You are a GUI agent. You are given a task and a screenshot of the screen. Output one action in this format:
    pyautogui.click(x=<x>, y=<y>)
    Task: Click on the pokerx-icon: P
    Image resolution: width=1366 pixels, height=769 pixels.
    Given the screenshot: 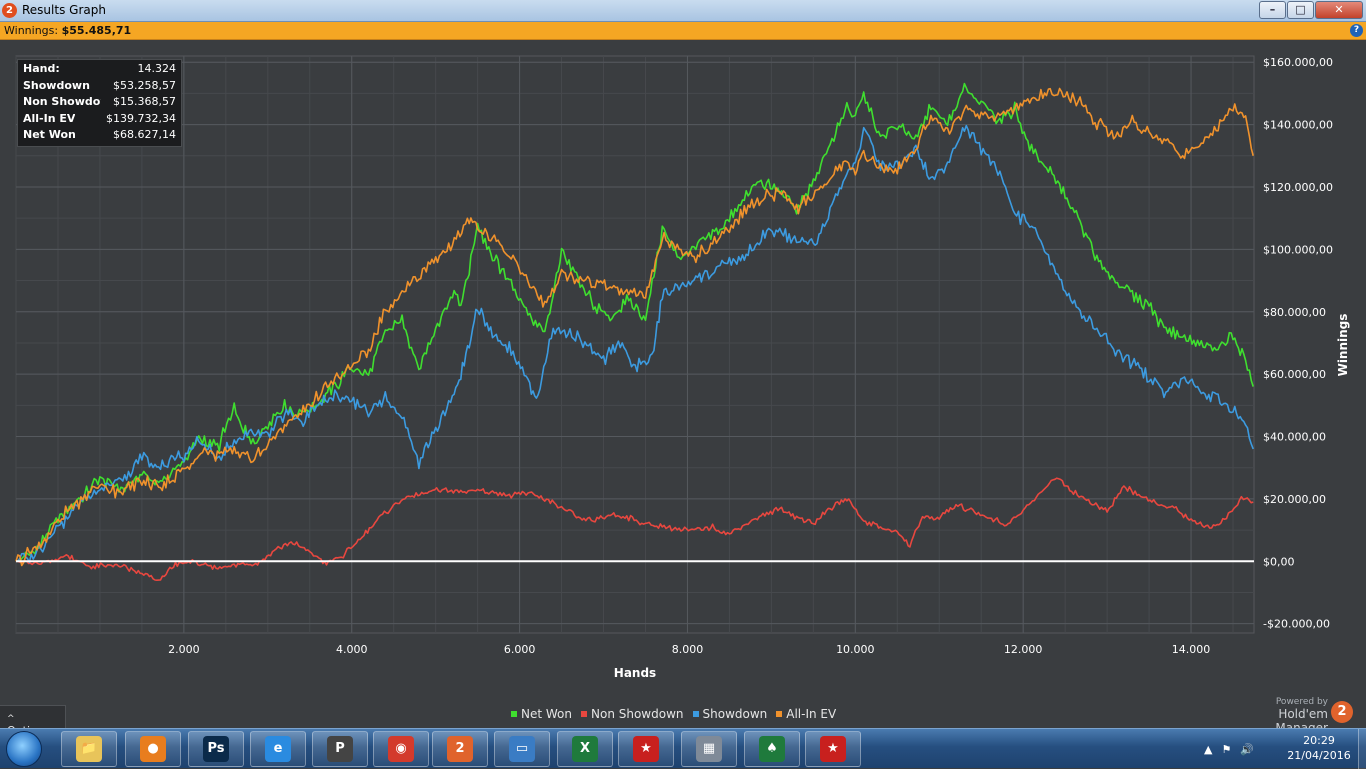 What is the action you would take?
    pyautogui.click(x=340, y=749)
    